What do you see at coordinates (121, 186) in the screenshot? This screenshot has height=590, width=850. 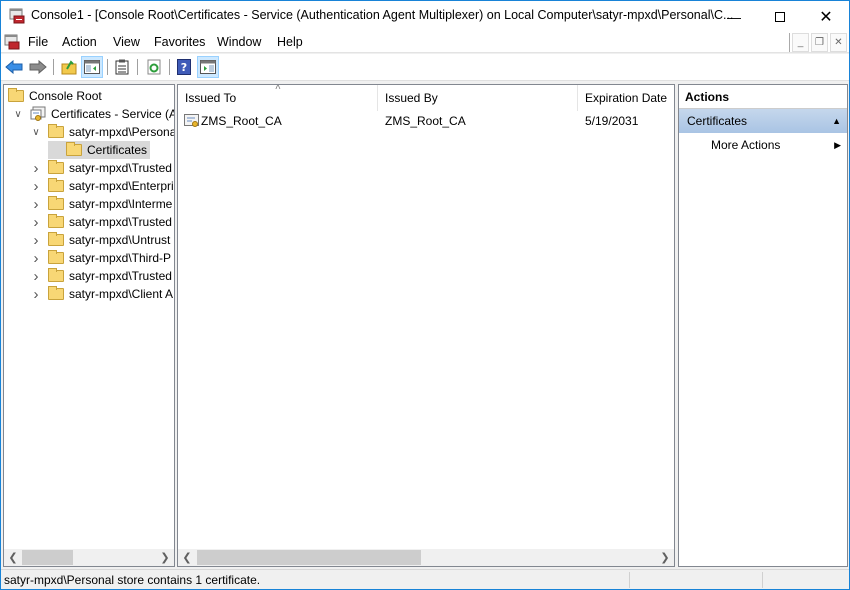 I see `tree-item-label: satyr-mpxd\Enterpri` at bounding box center [121, 186].